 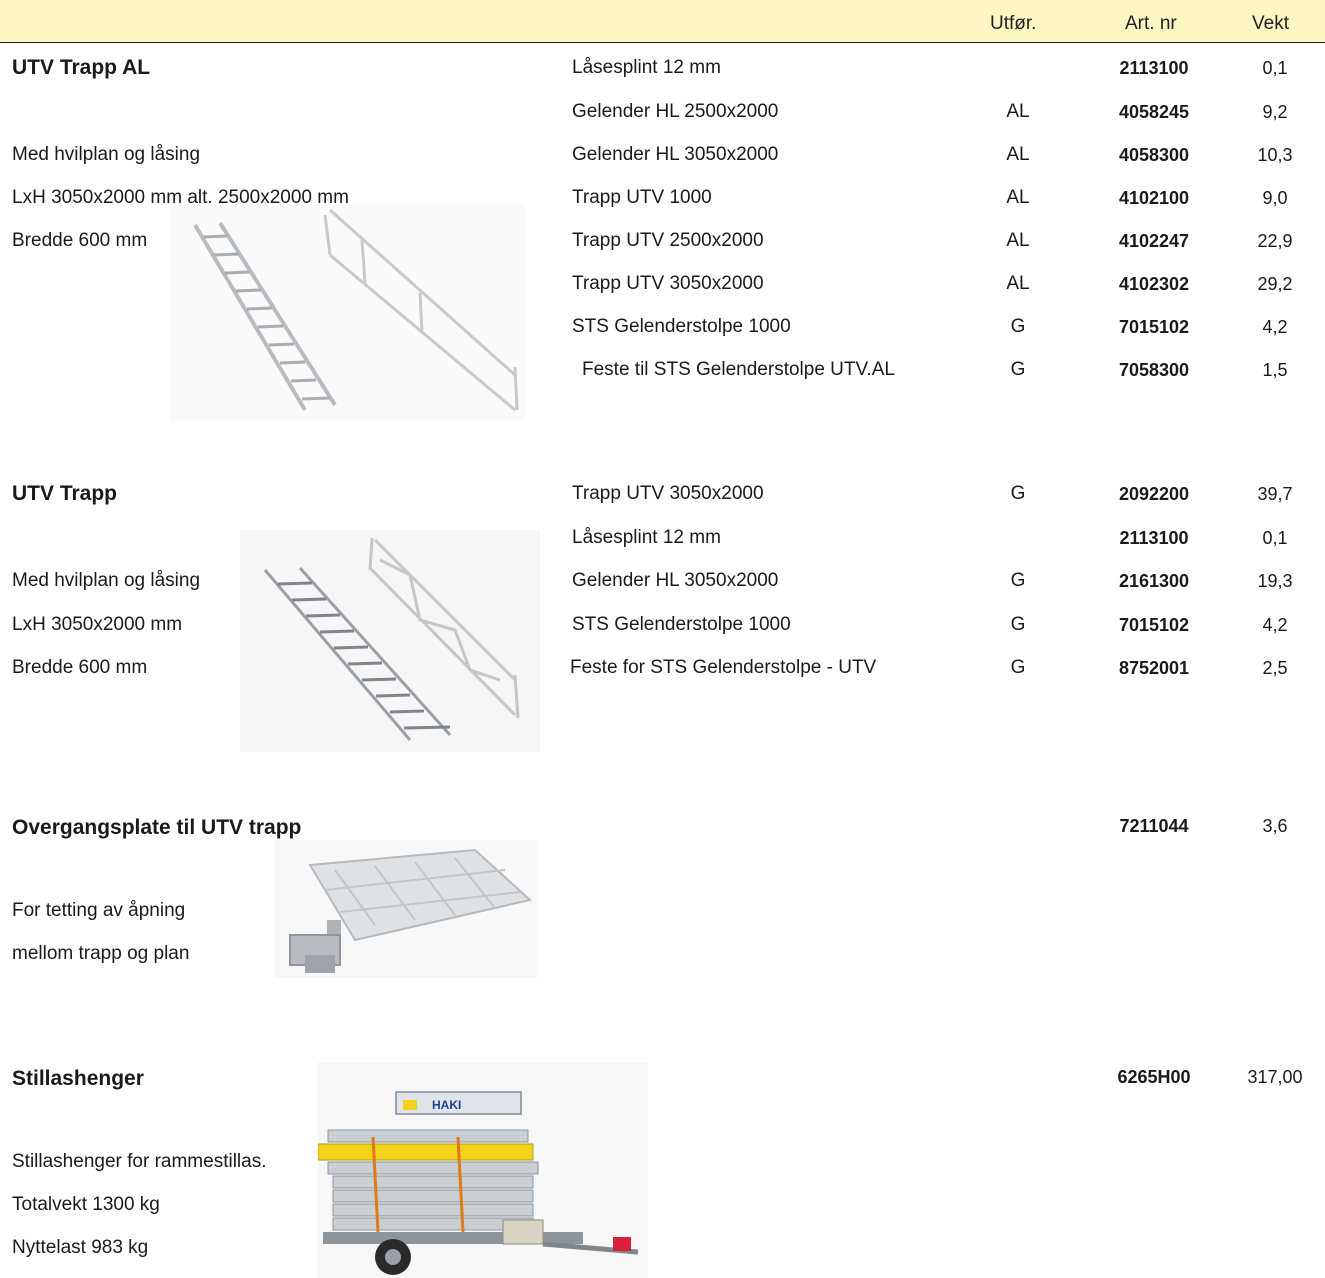 I want to click on item-name: Gelender HL 2500x2000, so click(x=675, y=111).